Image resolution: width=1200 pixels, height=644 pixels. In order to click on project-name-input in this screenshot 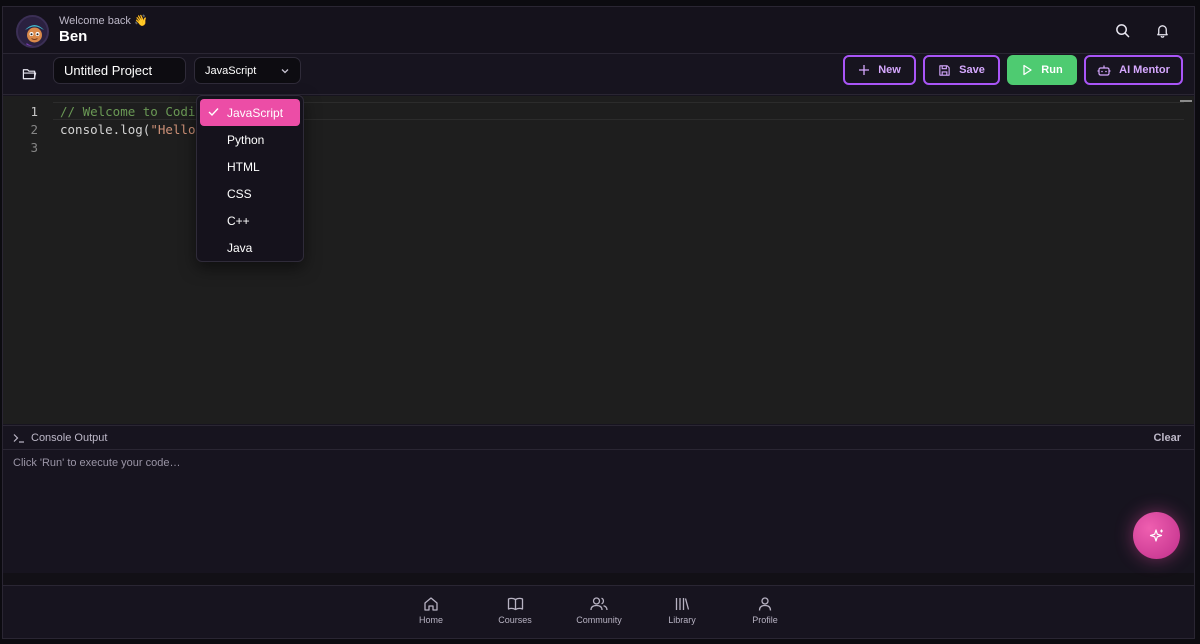, I will do `click(119, 70)`.